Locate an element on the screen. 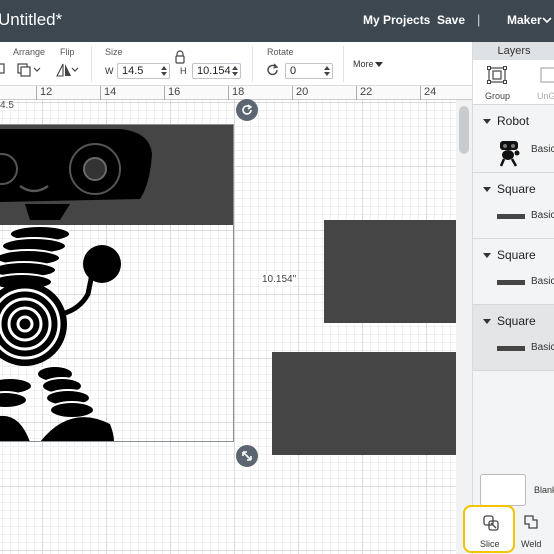  height-prefix: H is located at coordinates (183, 71).